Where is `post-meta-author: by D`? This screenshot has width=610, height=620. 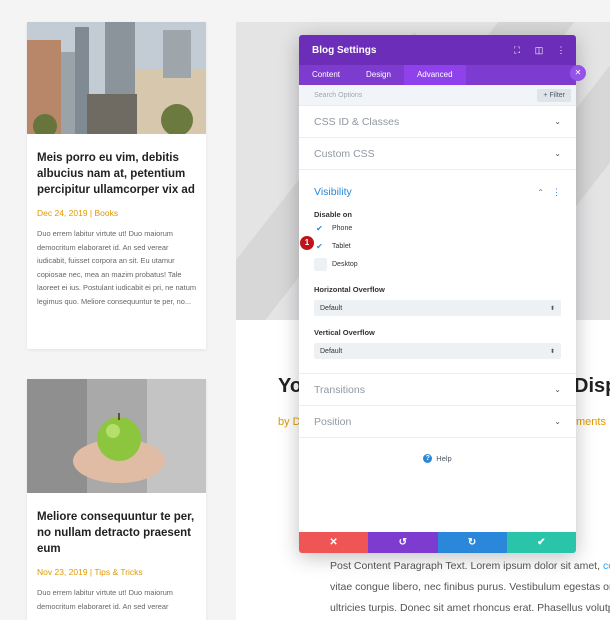 post-meta-author: by D is located at coordinates (289, 422).